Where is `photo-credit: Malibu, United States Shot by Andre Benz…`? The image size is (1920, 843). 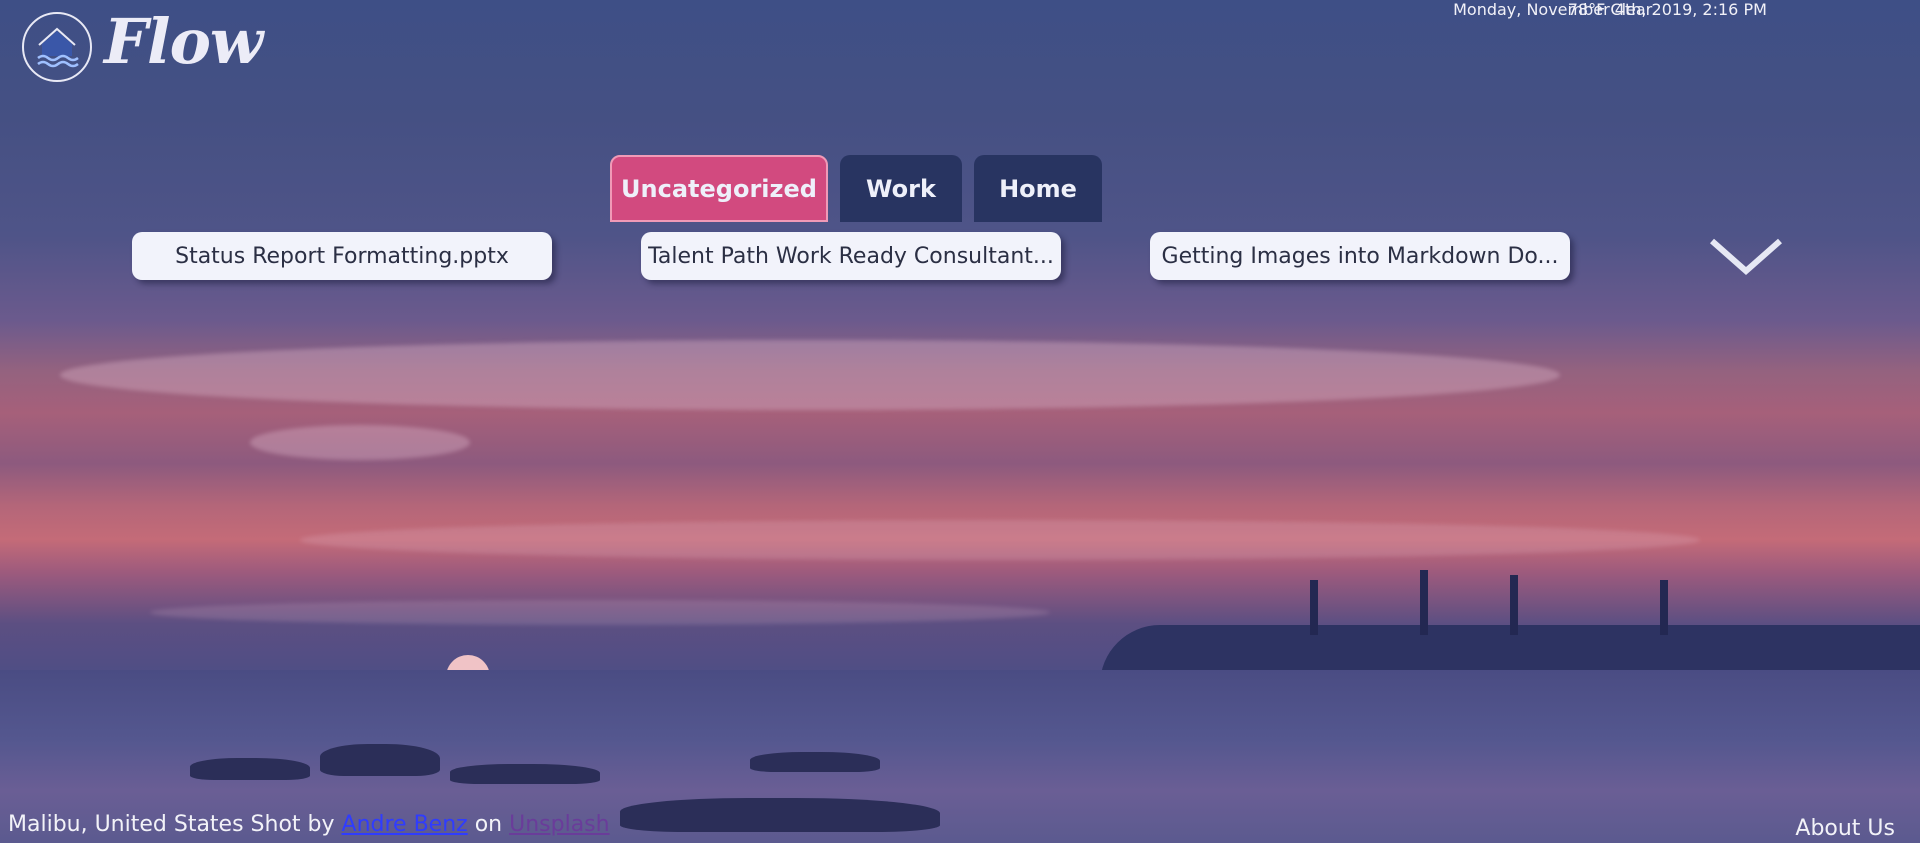
photo-credit: Malibu, United States Shot by Andre Benz… is located at coordinates (309, 824).